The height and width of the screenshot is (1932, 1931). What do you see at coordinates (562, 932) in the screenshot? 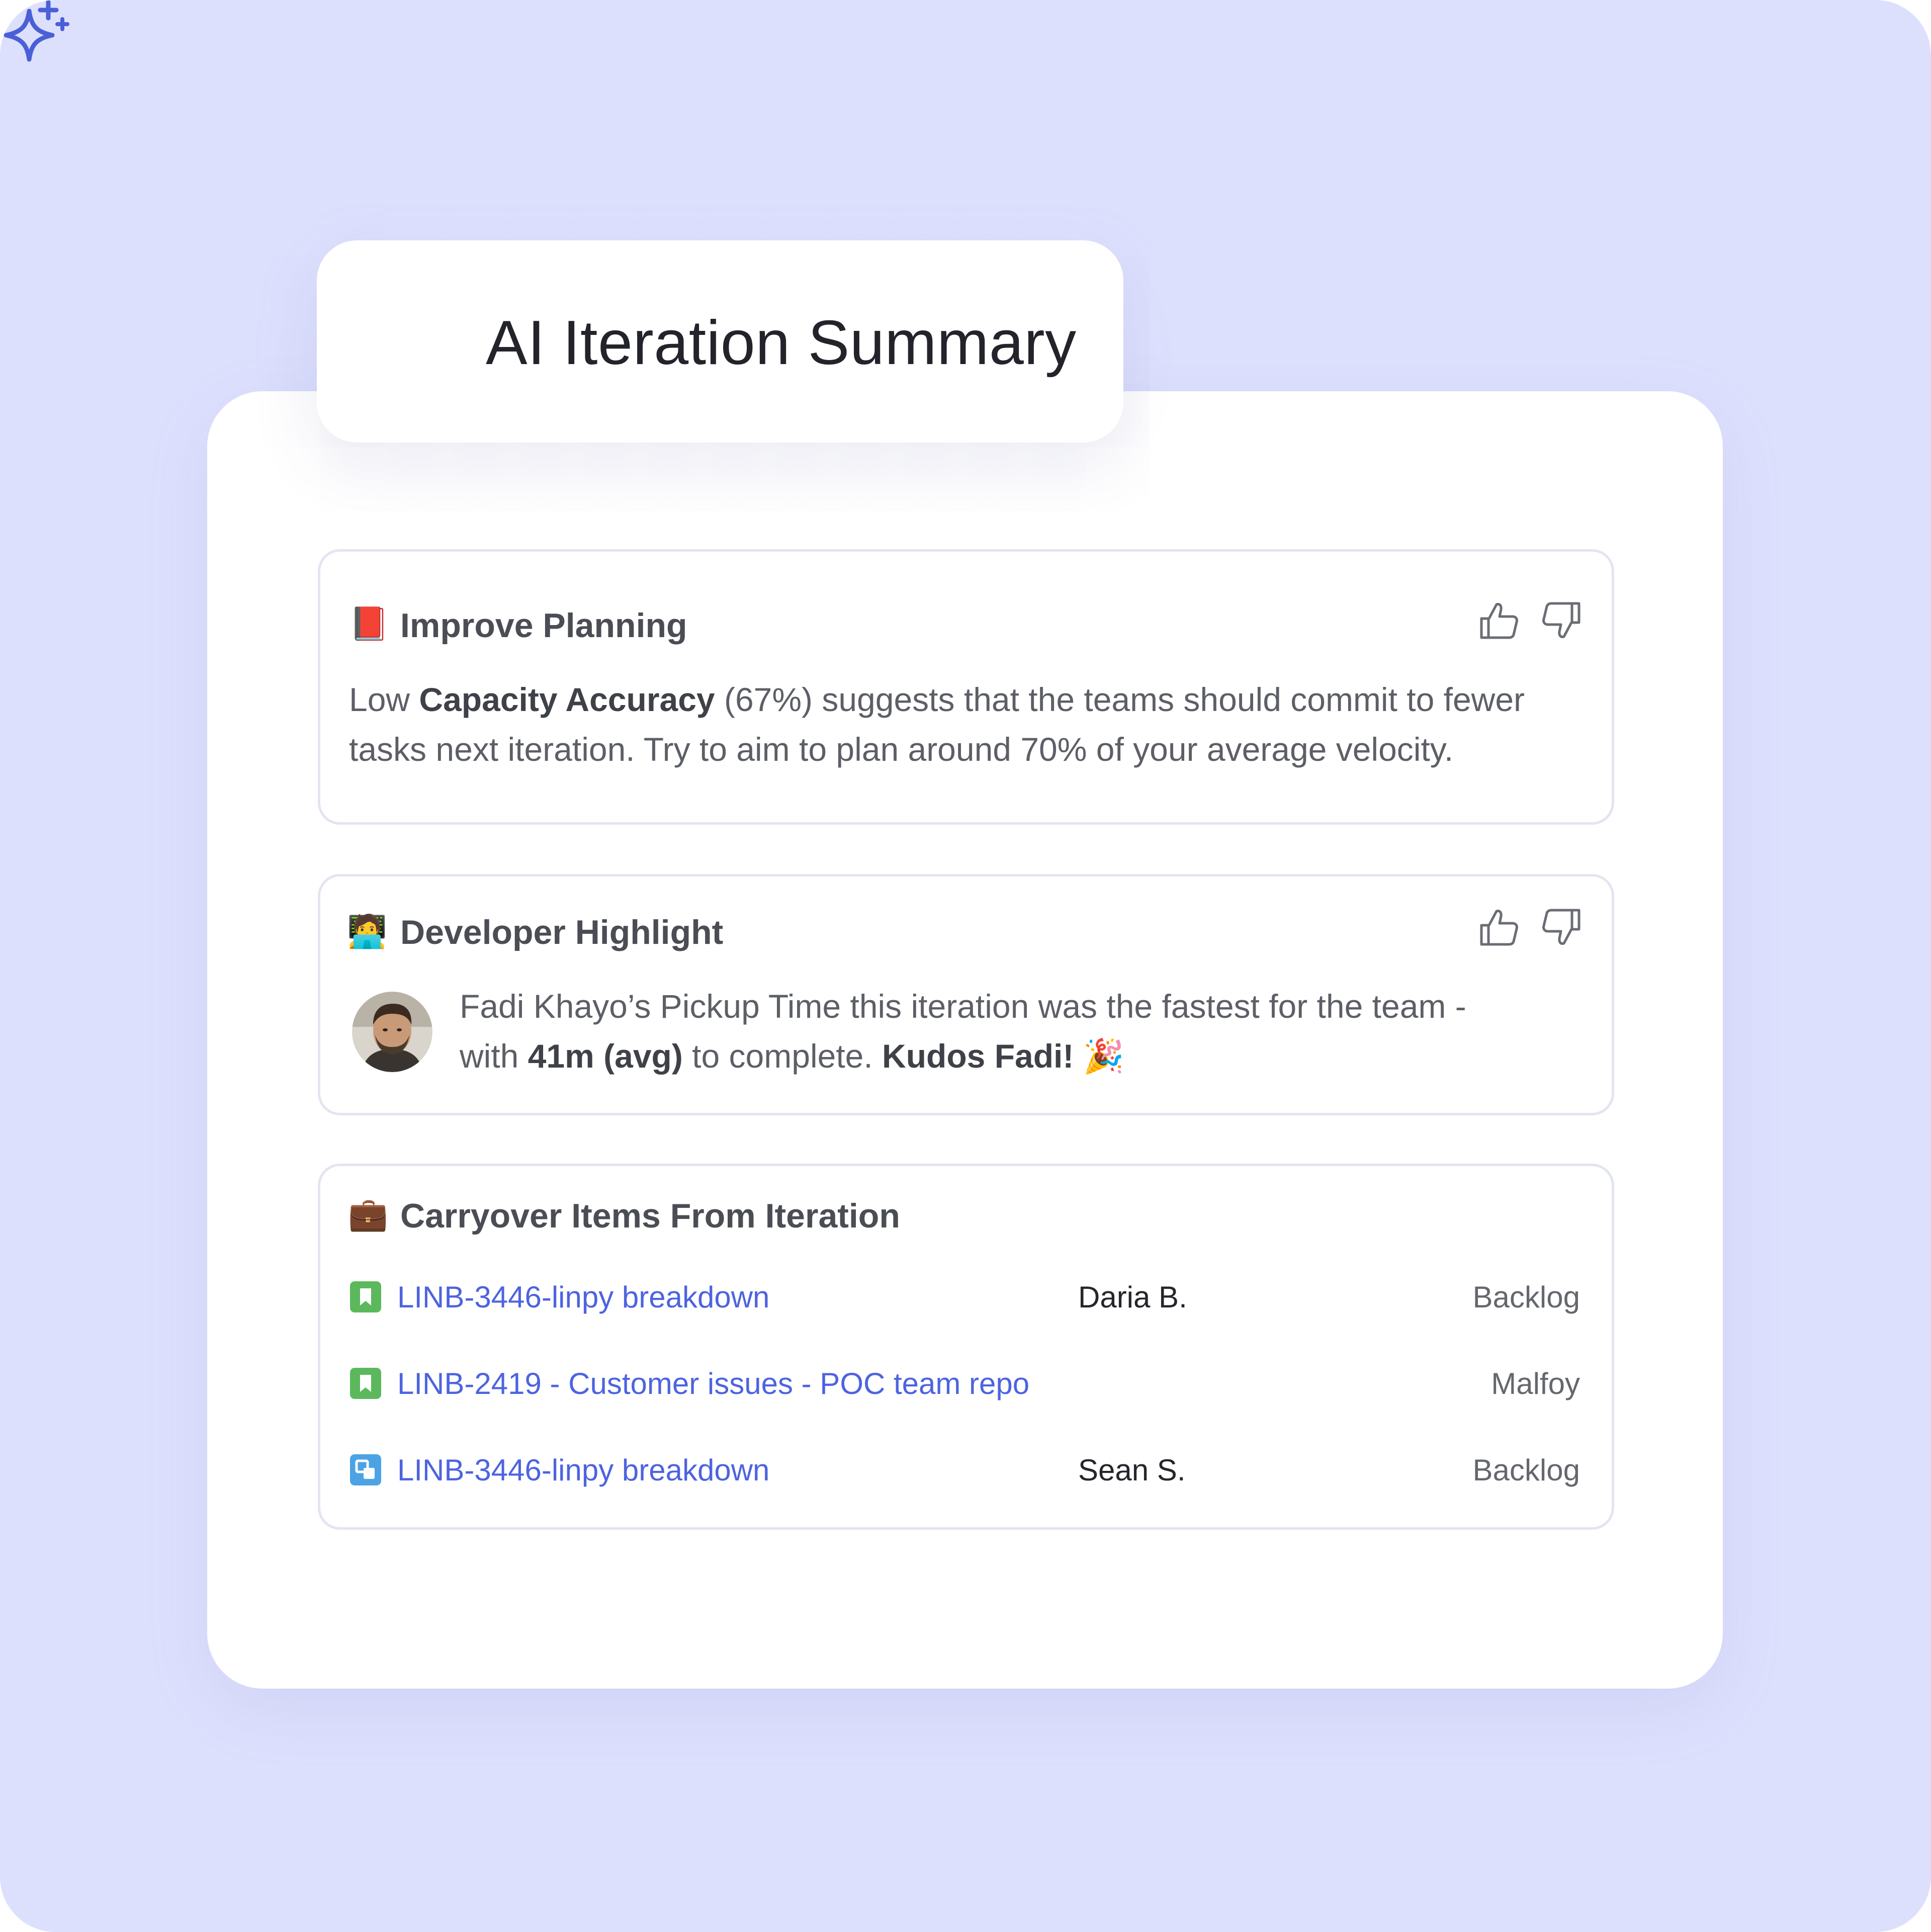
I see `panel-title-developer: Developer Highlight` at bounding box center [562, 932].